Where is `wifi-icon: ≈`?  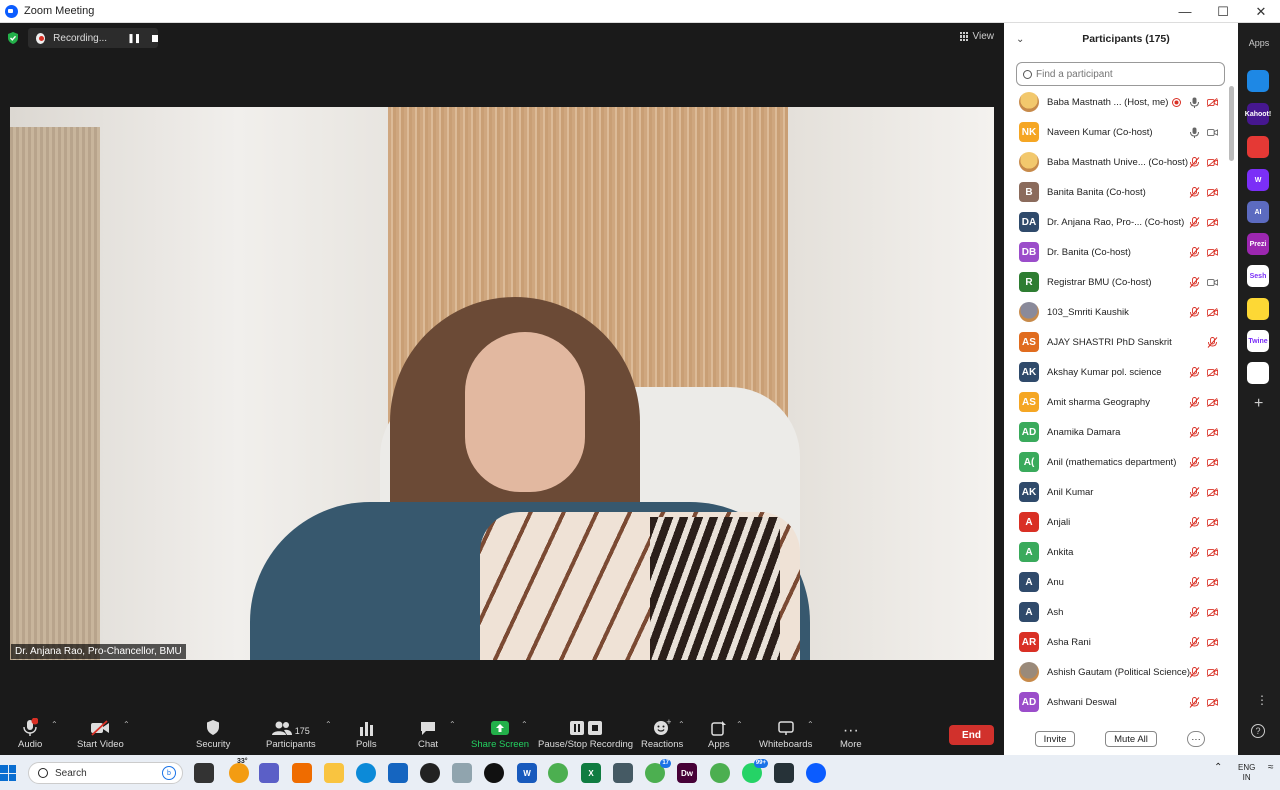
wifi-icon: ≈ is located at coordinates (1271, 768).